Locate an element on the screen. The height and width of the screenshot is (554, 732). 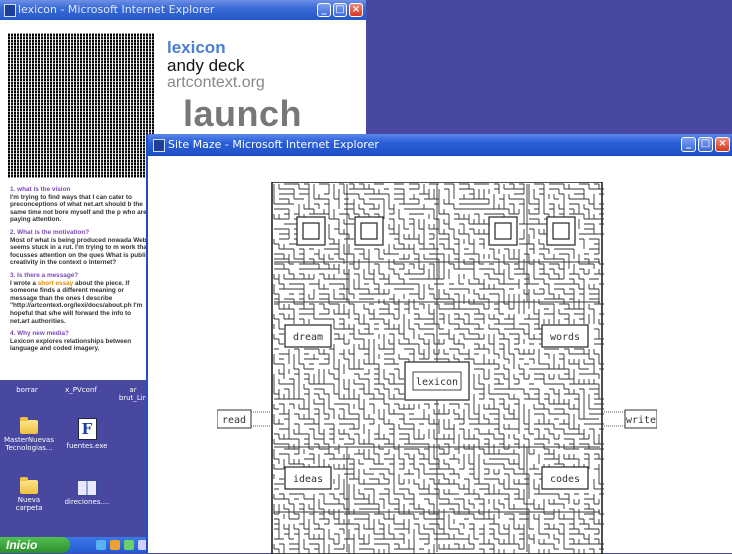
book-icon is located at coordinates (87, 488).